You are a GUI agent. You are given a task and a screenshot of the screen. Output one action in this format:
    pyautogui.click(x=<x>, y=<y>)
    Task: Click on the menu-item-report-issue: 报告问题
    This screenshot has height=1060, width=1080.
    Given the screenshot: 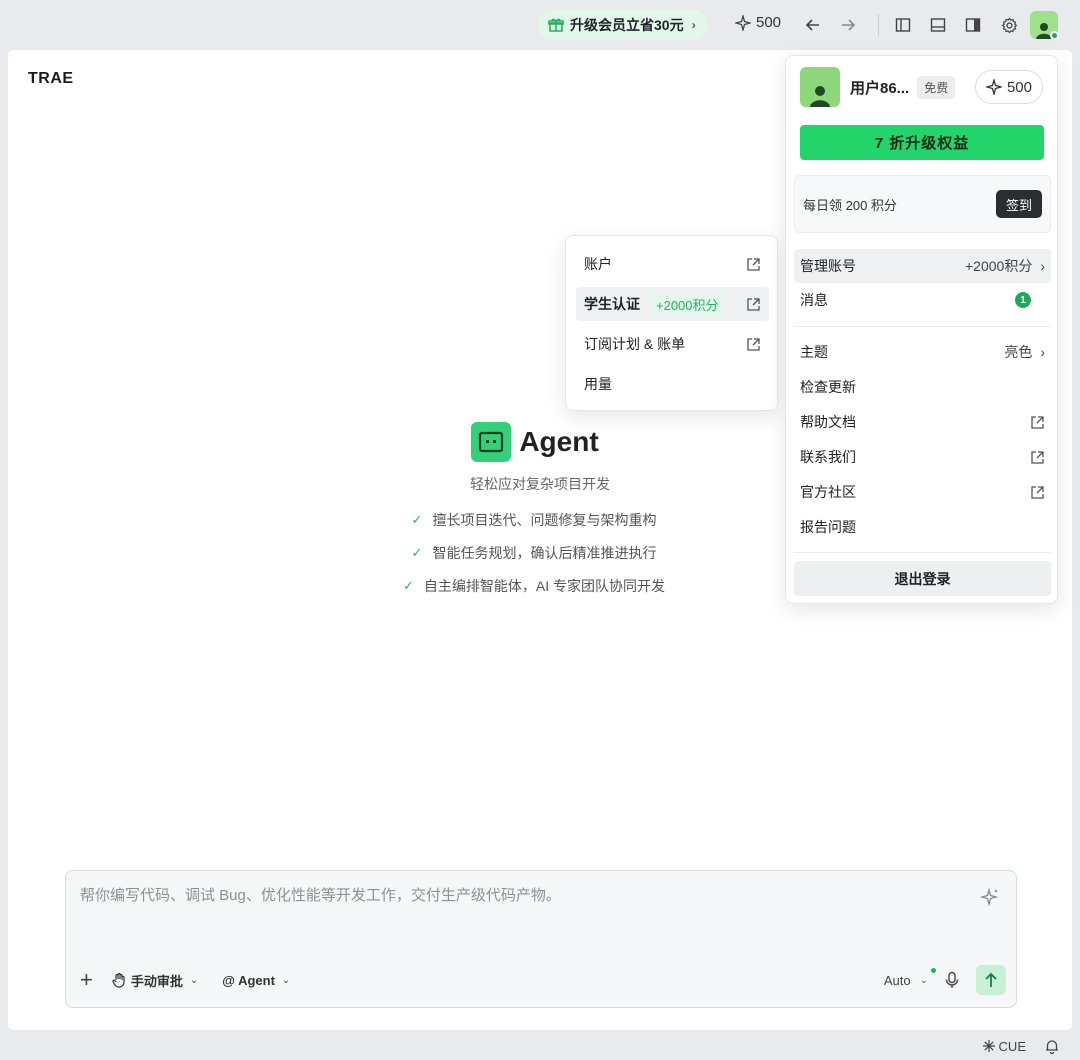 What is the action you would take?
    pyautogui.click(x=922, y=527)
    